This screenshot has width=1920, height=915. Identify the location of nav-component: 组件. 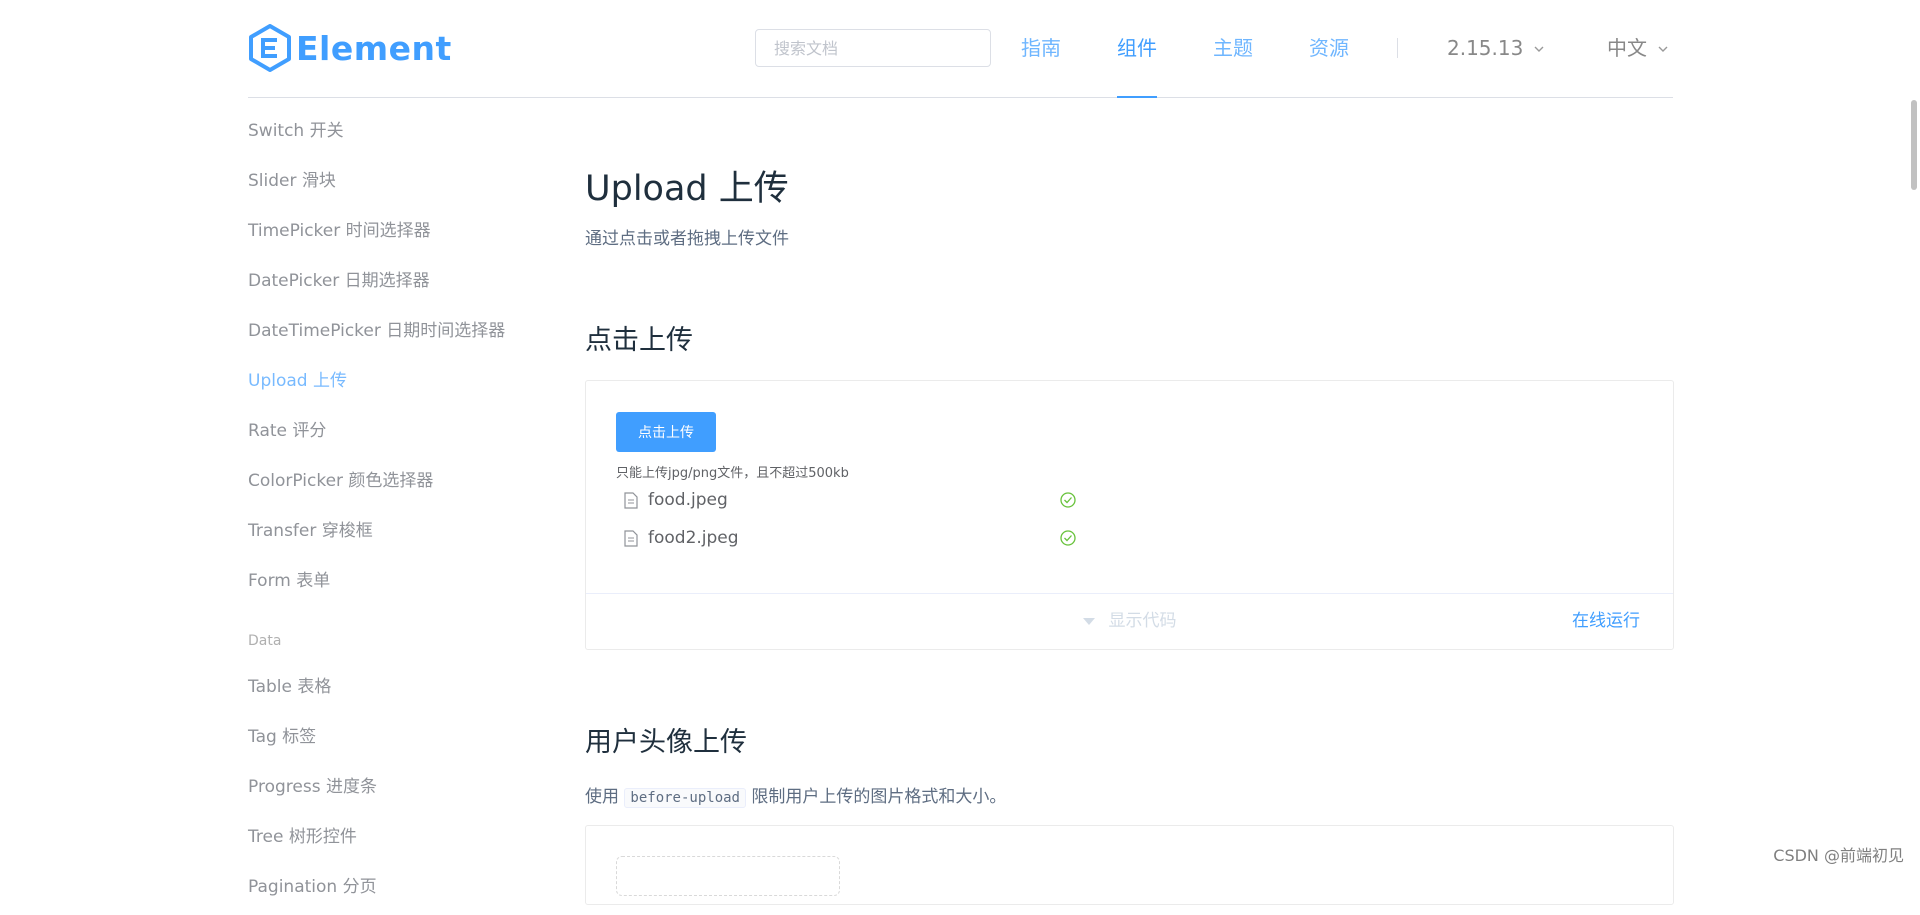
(1137, 49).